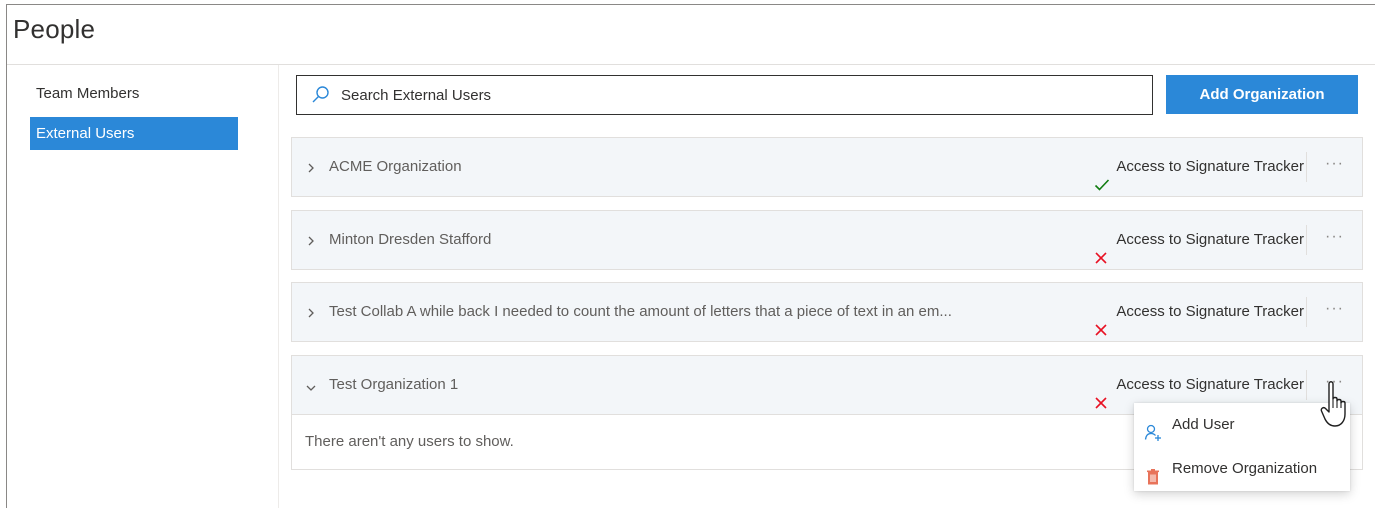  Describe the element at coordinates (1337, 406) in the screenshot. I see `hand-pointer-cursor-icon` at that location.